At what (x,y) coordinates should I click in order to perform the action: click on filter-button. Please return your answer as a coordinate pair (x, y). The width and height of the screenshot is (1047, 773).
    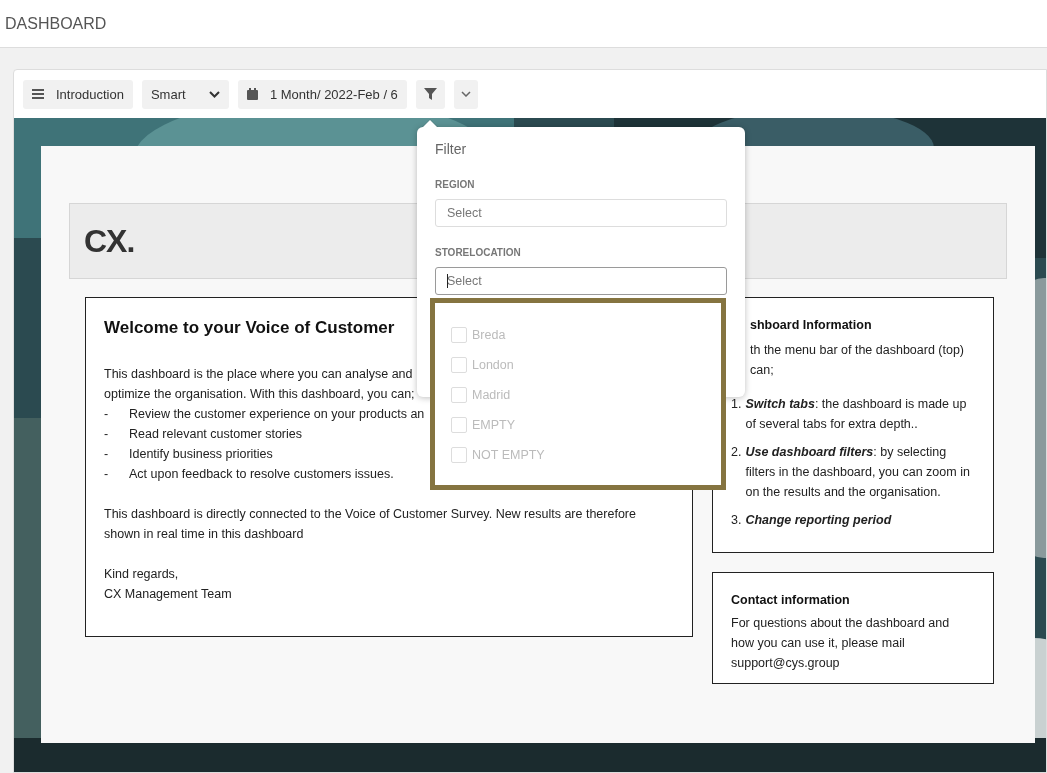
    Looking at the image, I should click on (430, 94).